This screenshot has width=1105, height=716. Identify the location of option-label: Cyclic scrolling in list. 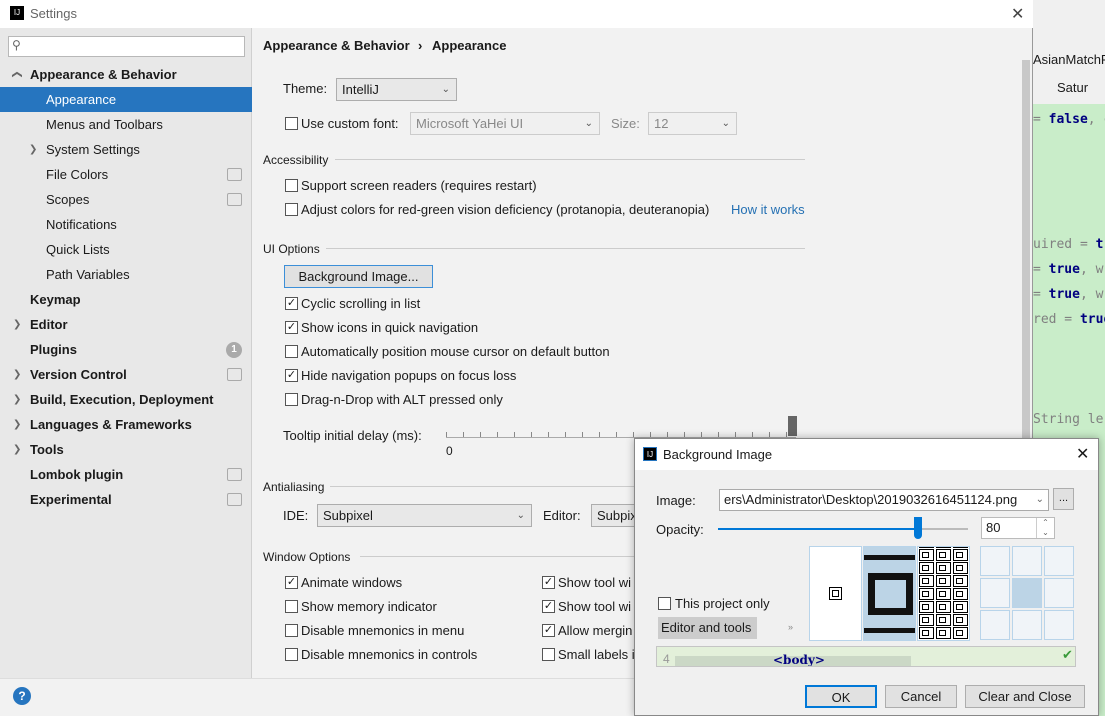
(361, 303).